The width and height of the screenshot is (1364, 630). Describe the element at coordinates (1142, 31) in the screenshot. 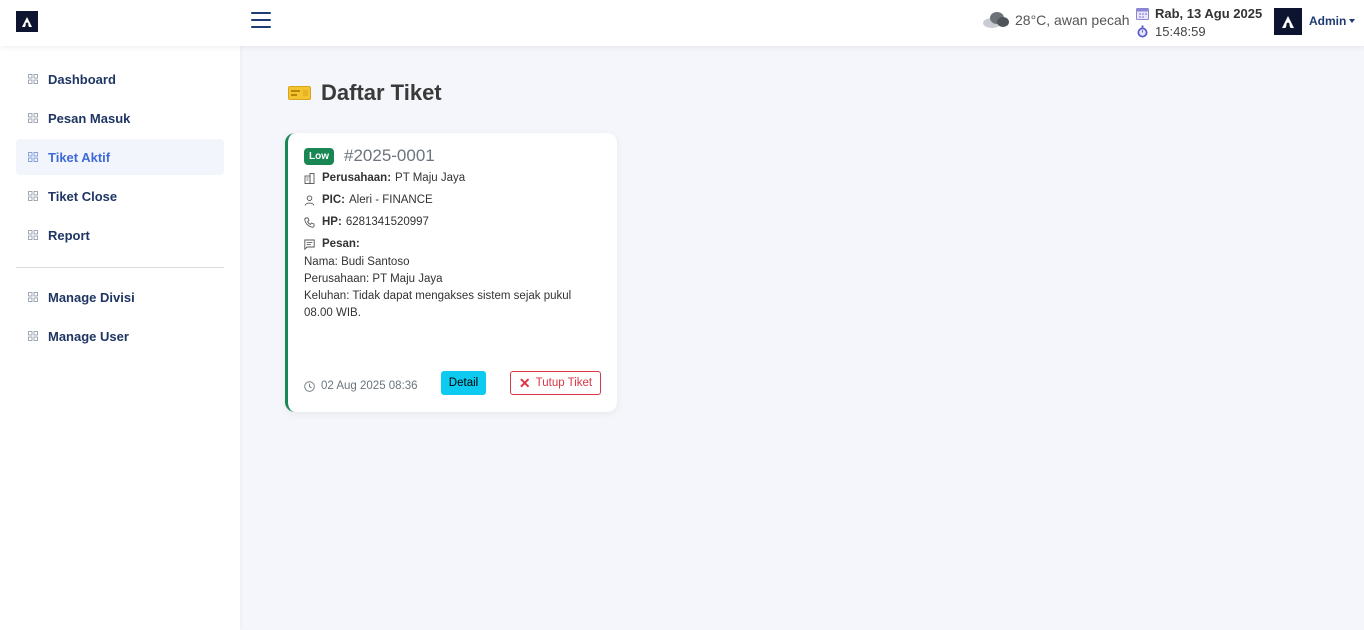

I see `stopwatch-icon` at that location.